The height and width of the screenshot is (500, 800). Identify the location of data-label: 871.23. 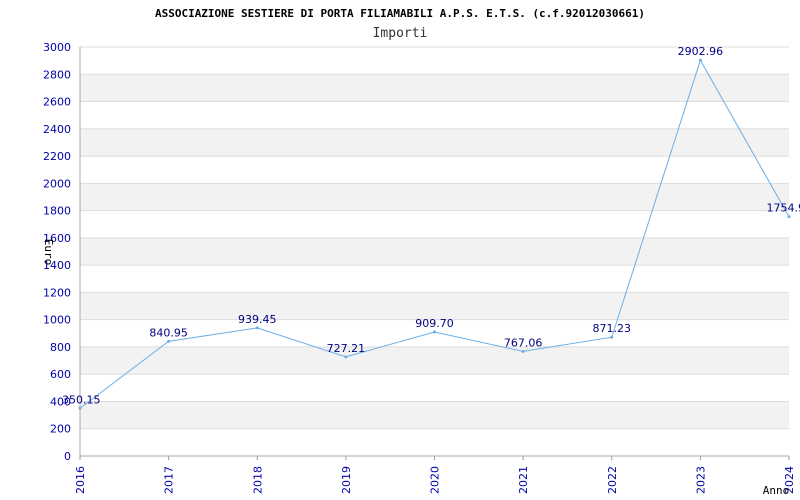
(612, 328).